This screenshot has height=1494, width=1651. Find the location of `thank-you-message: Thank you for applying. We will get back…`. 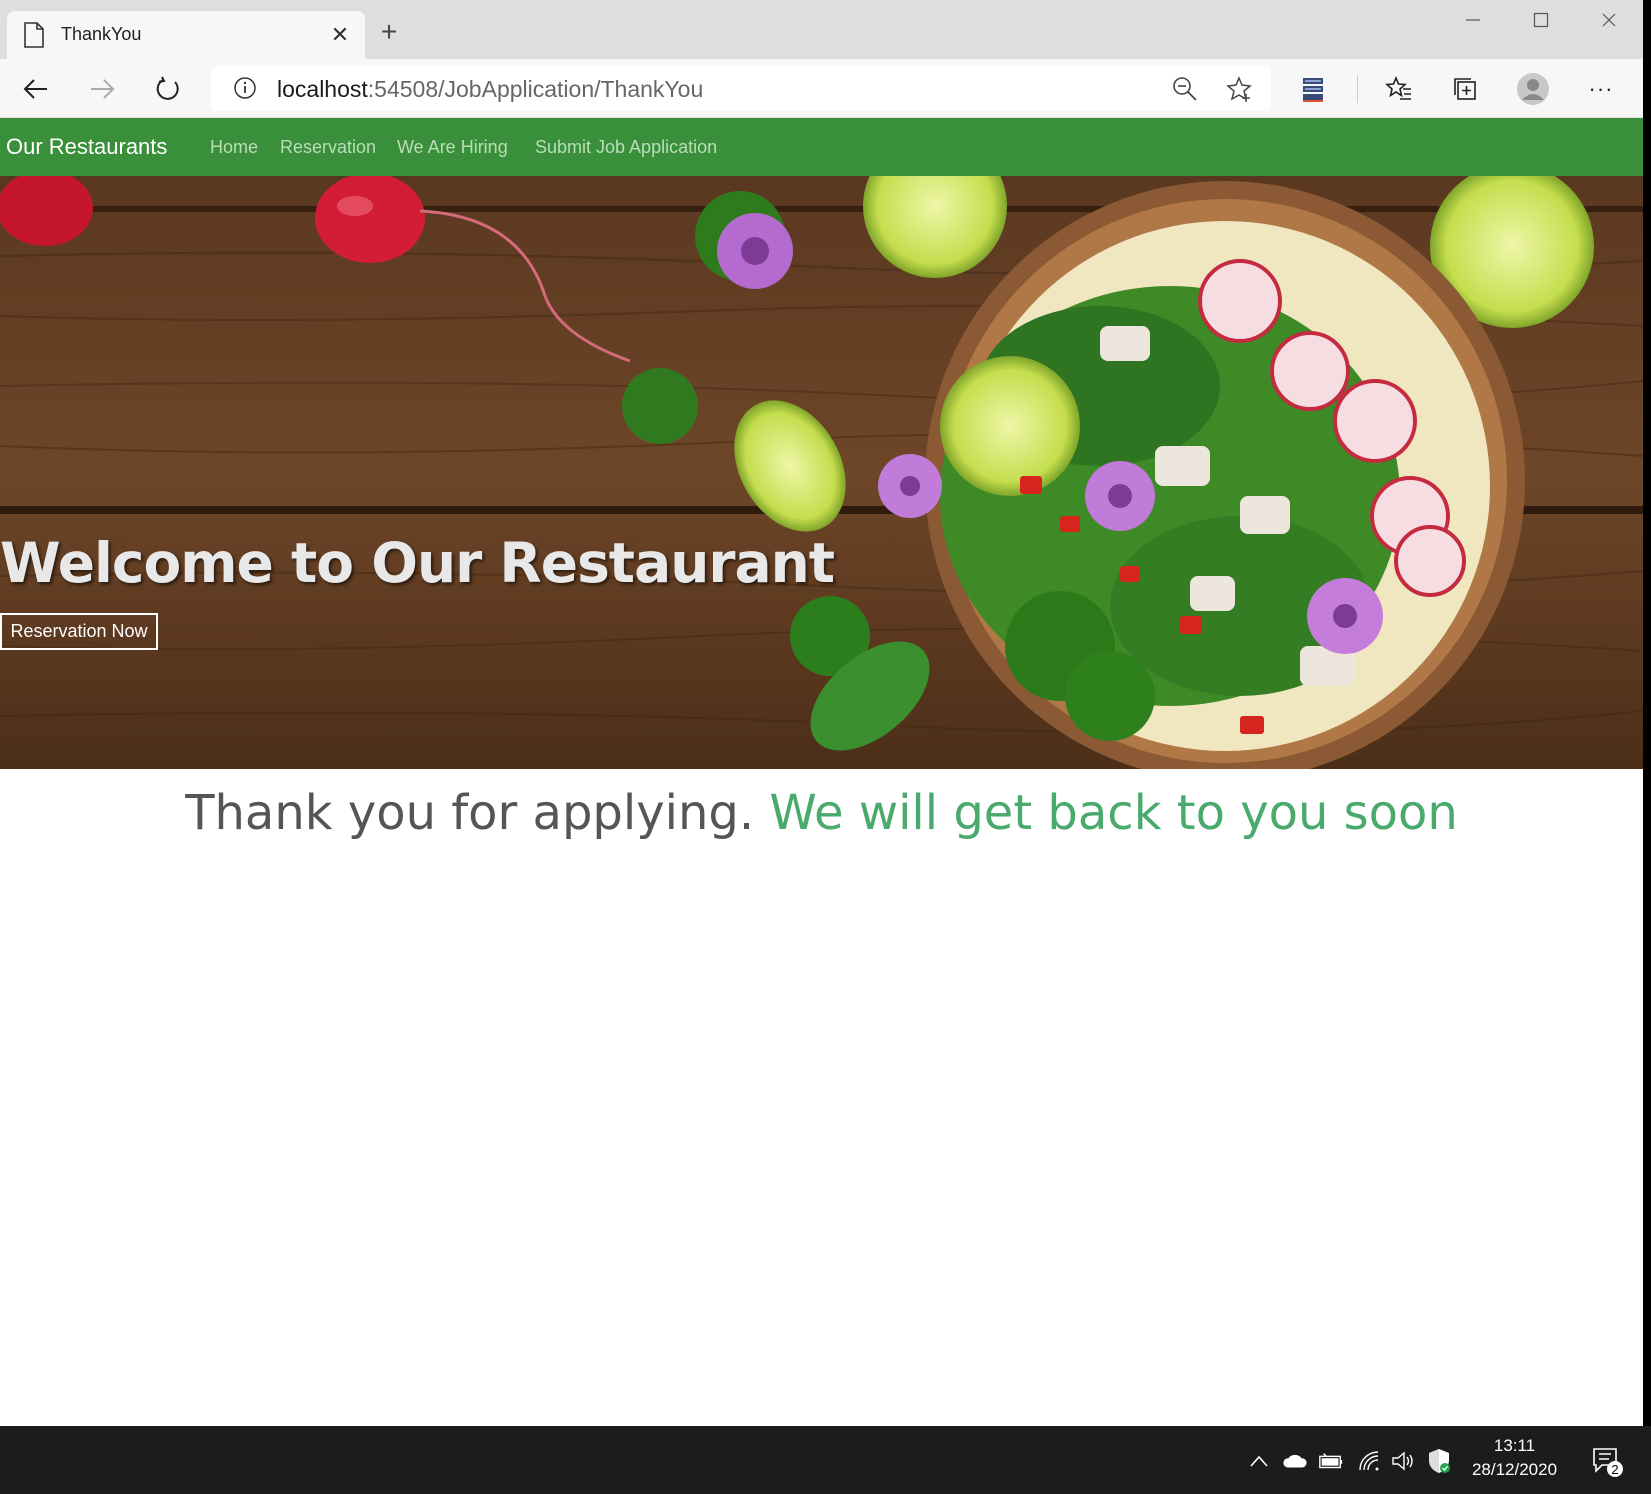

thank-you-message: Thank you for applying. We will get back… is located at coordinates (821, 813).